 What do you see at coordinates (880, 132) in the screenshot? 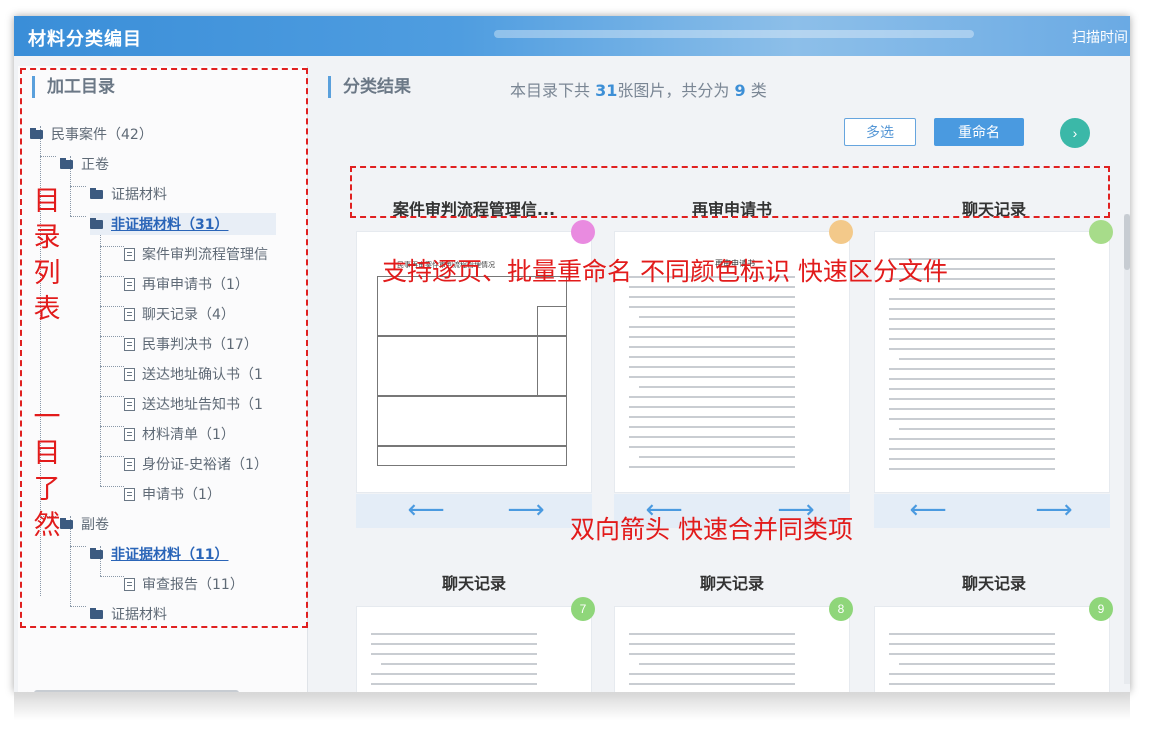
I see `multi-select-button: 多选` at bounding box center [880, 132].